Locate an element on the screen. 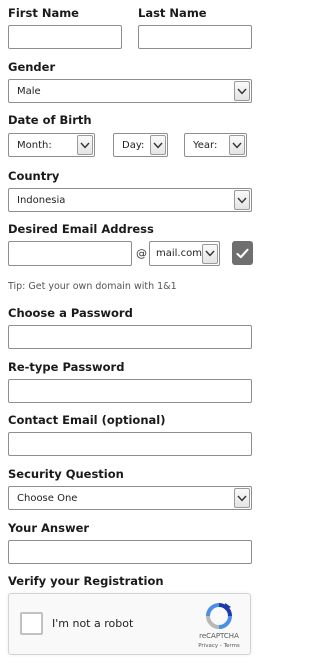 This screenshot has height=665, width=320. day-value: Day: is located at coordinates (133, 145).